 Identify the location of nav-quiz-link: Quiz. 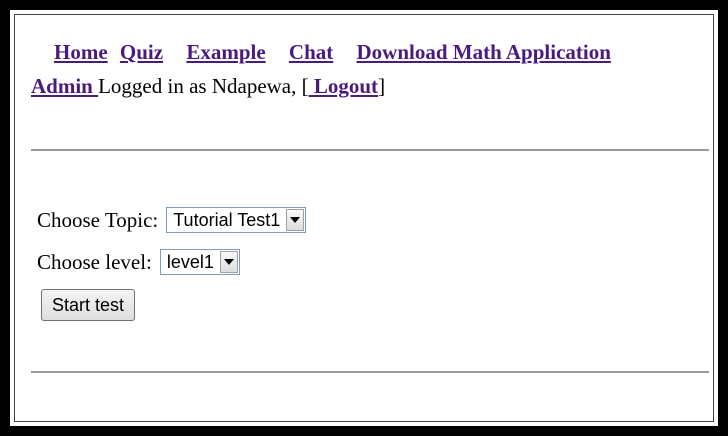
(141, 52).